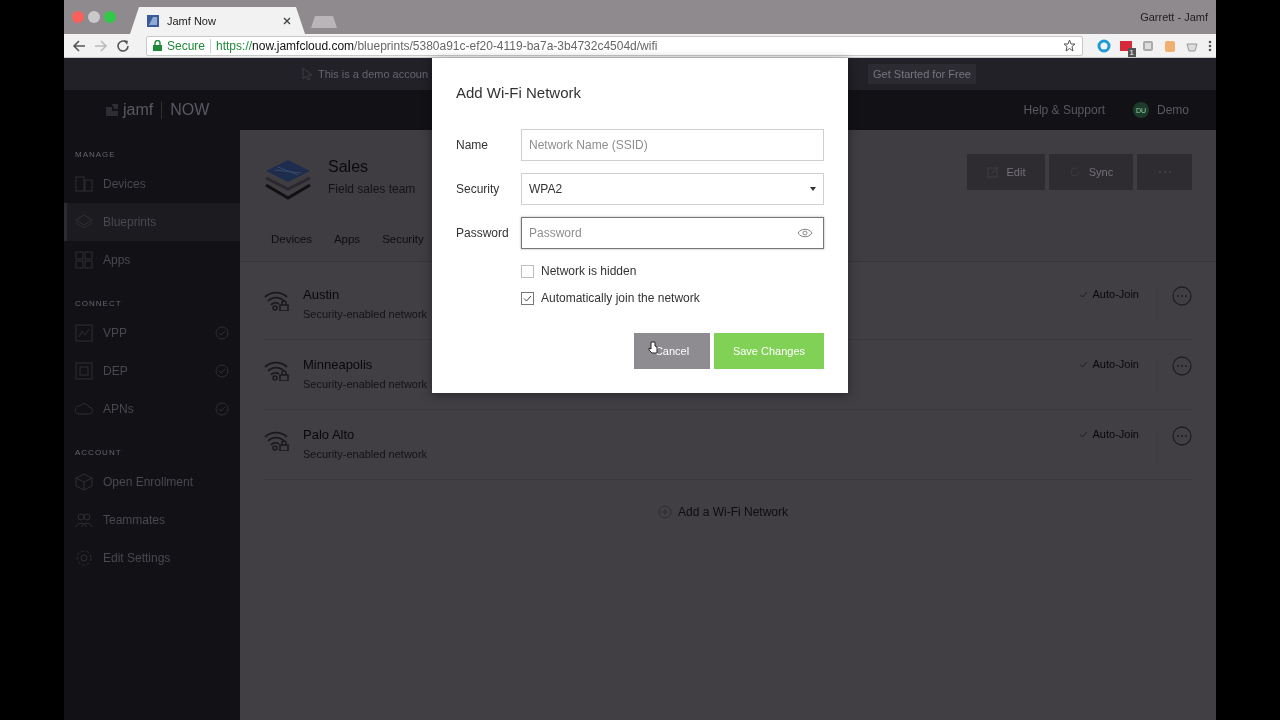  I want to click on sidebar-item: Teammates, so click(152, 520).